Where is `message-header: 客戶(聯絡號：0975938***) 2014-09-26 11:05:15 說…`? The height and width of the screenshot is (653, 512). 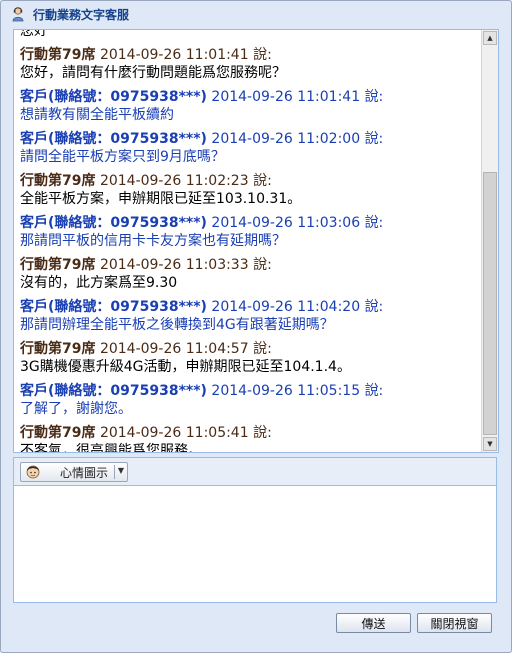 message-header: 客戶(聯絡號：0975938***) 2014-09-26 11:05:15 說… is located at coordinates (249, 391).